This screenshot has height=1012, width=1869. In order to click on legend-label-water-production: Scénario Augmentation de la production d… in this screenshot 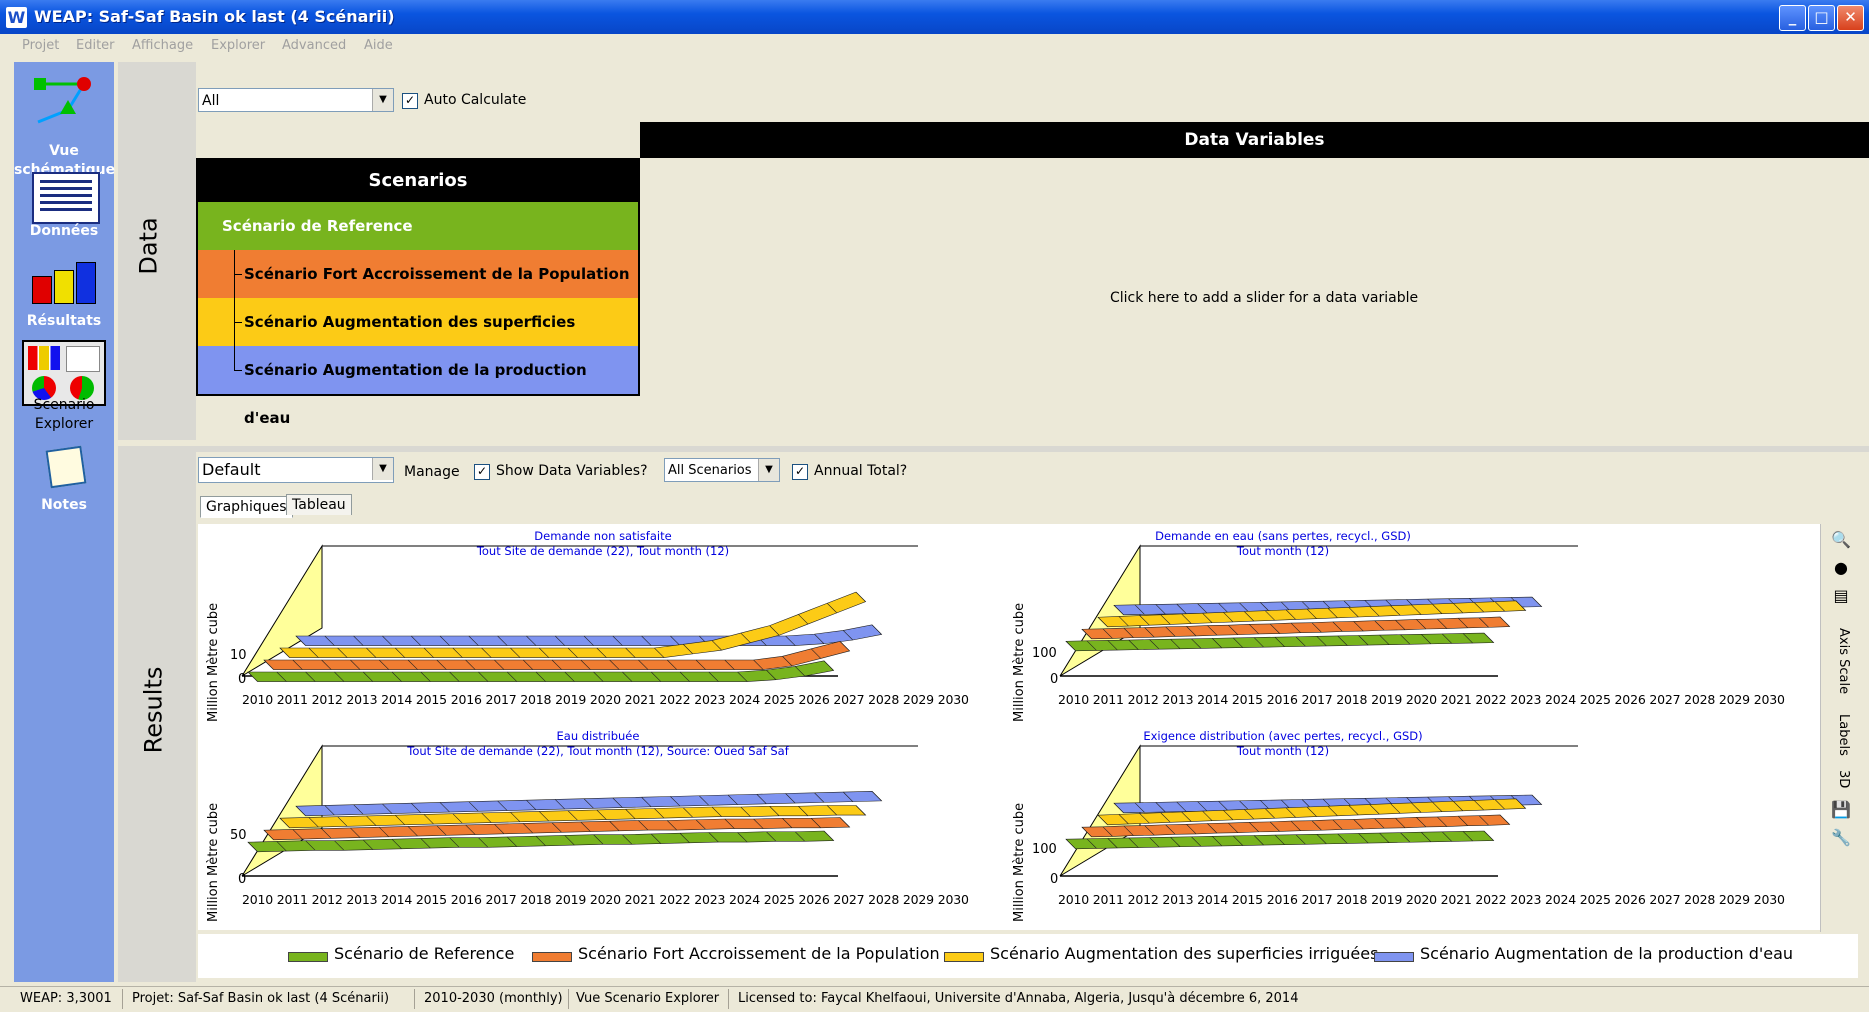, I will do `click(1607, 953)`.